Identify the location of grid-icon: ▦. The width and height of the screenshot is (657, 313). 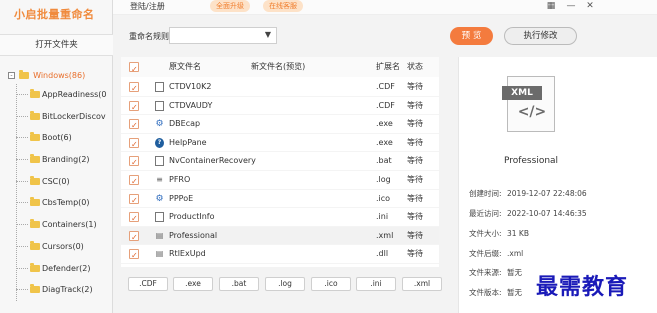
(551, 6).